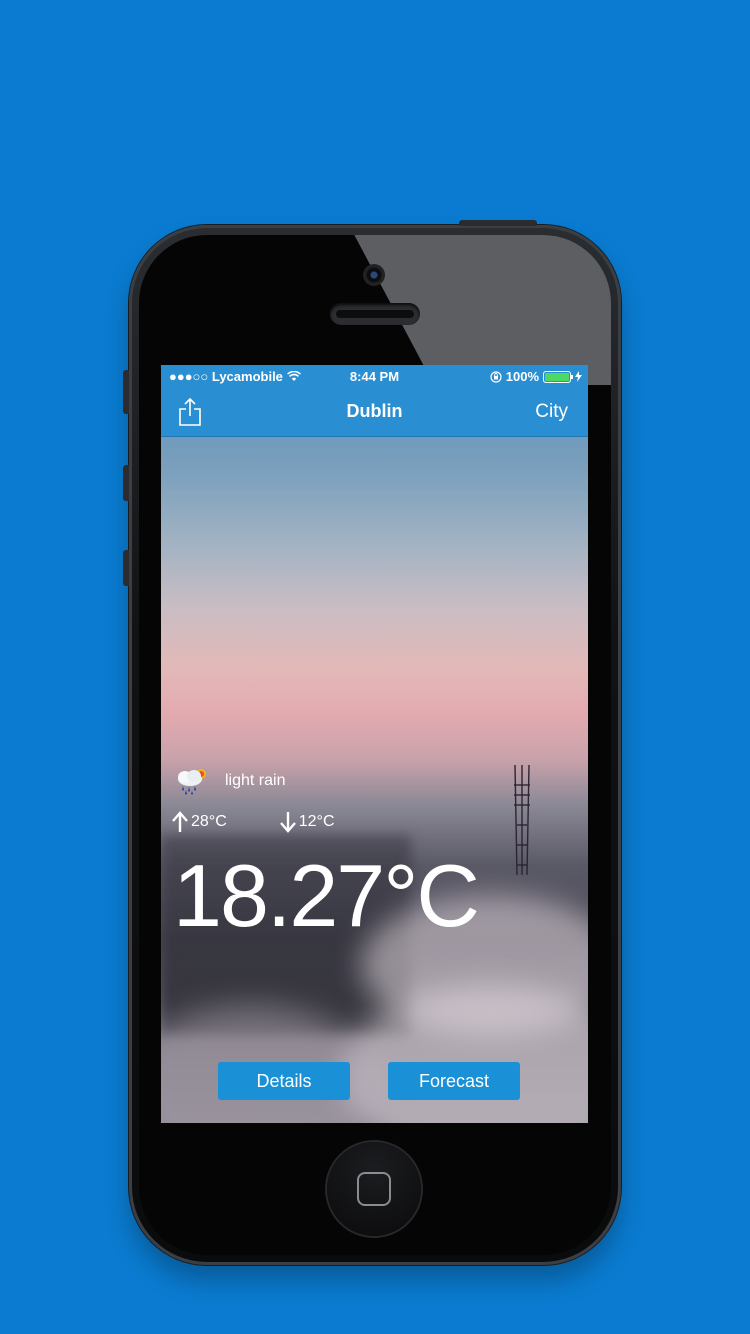  I want to click on low-temp: 12°C, so click(307, 822).